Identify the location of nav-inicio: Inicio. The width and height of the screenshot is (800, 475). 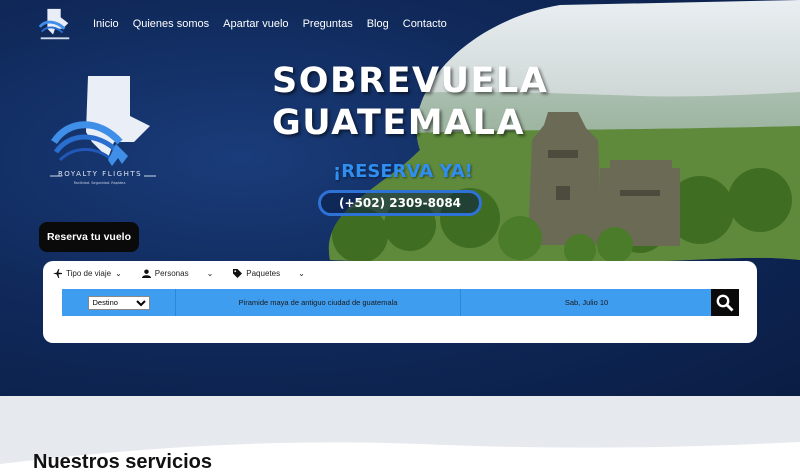
(106, 24).